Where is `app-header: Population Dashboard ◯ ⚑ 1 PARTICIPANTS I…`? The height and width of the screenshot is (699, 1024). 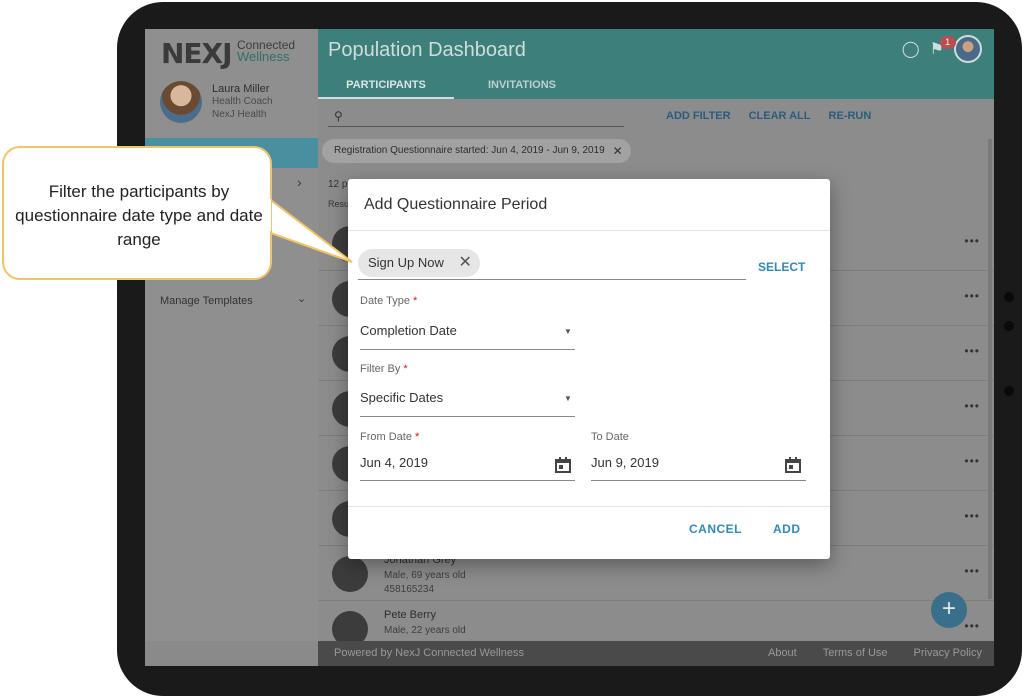 app-header: Population Dashboard ◯ ⚑ 1 PARTICIPANTS I… is located at coordinates (656, 64).